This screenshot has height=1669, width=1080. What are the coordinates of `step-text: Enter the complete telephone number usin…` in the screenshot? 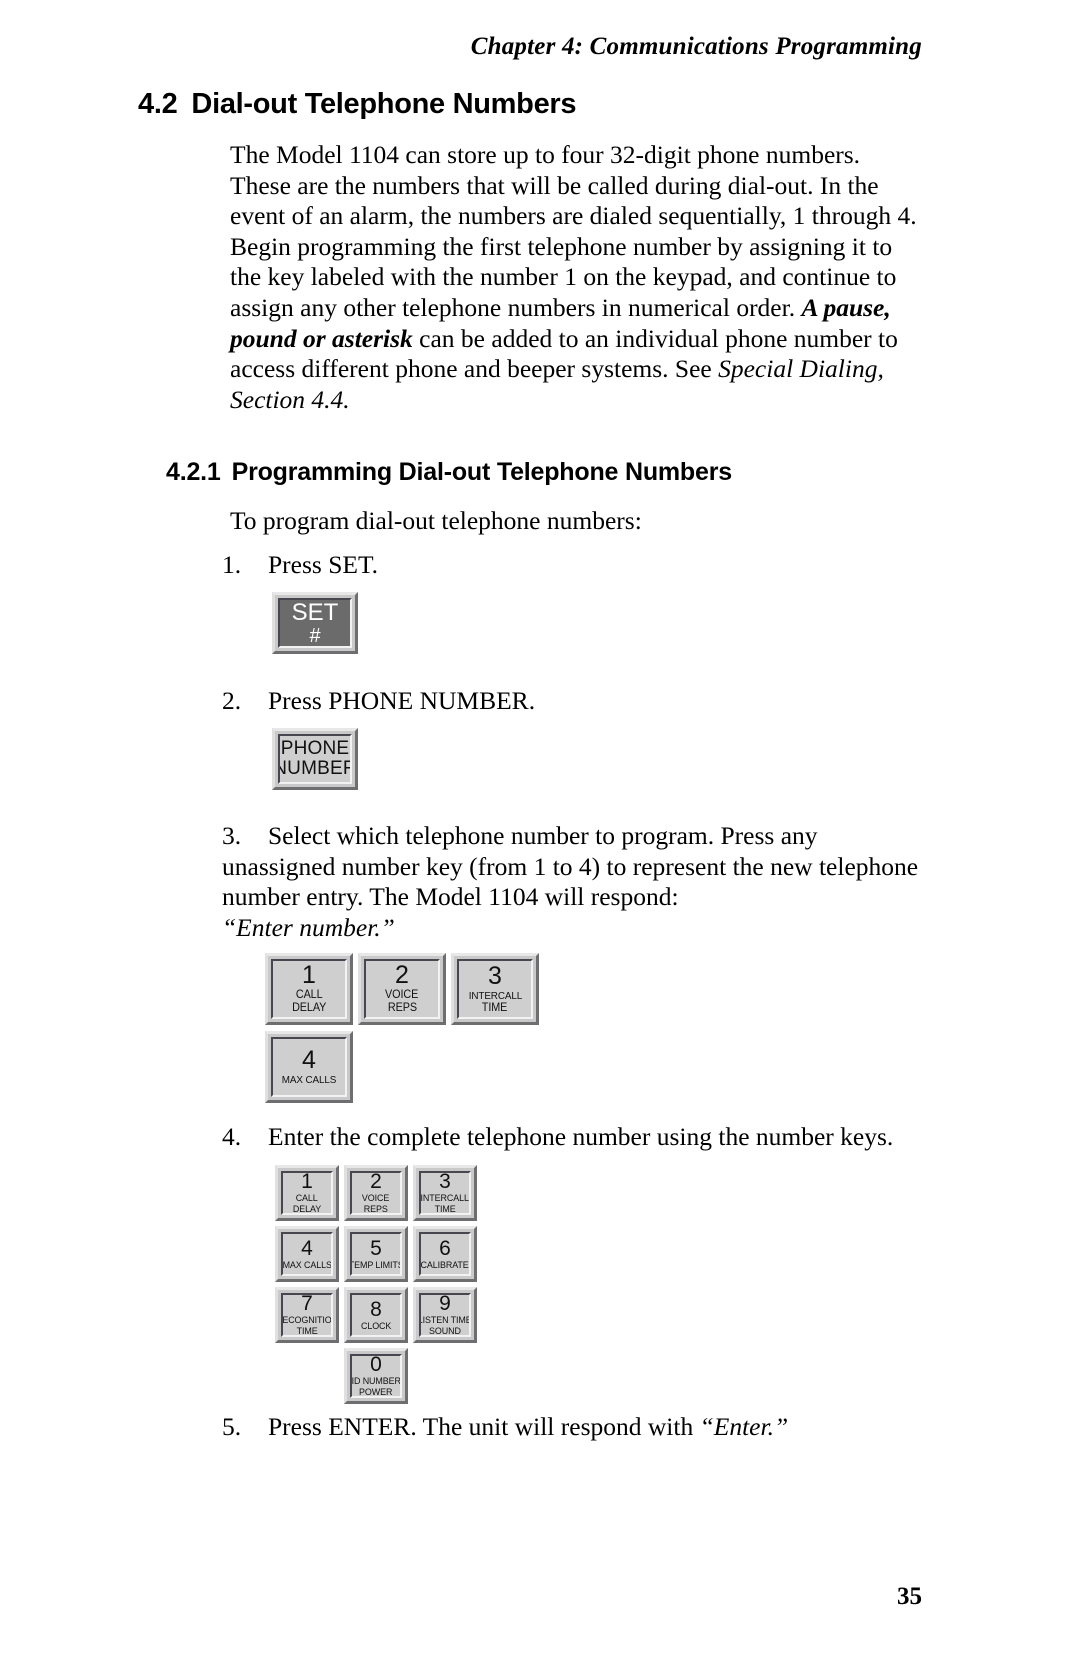 It's located at (581, 1136).